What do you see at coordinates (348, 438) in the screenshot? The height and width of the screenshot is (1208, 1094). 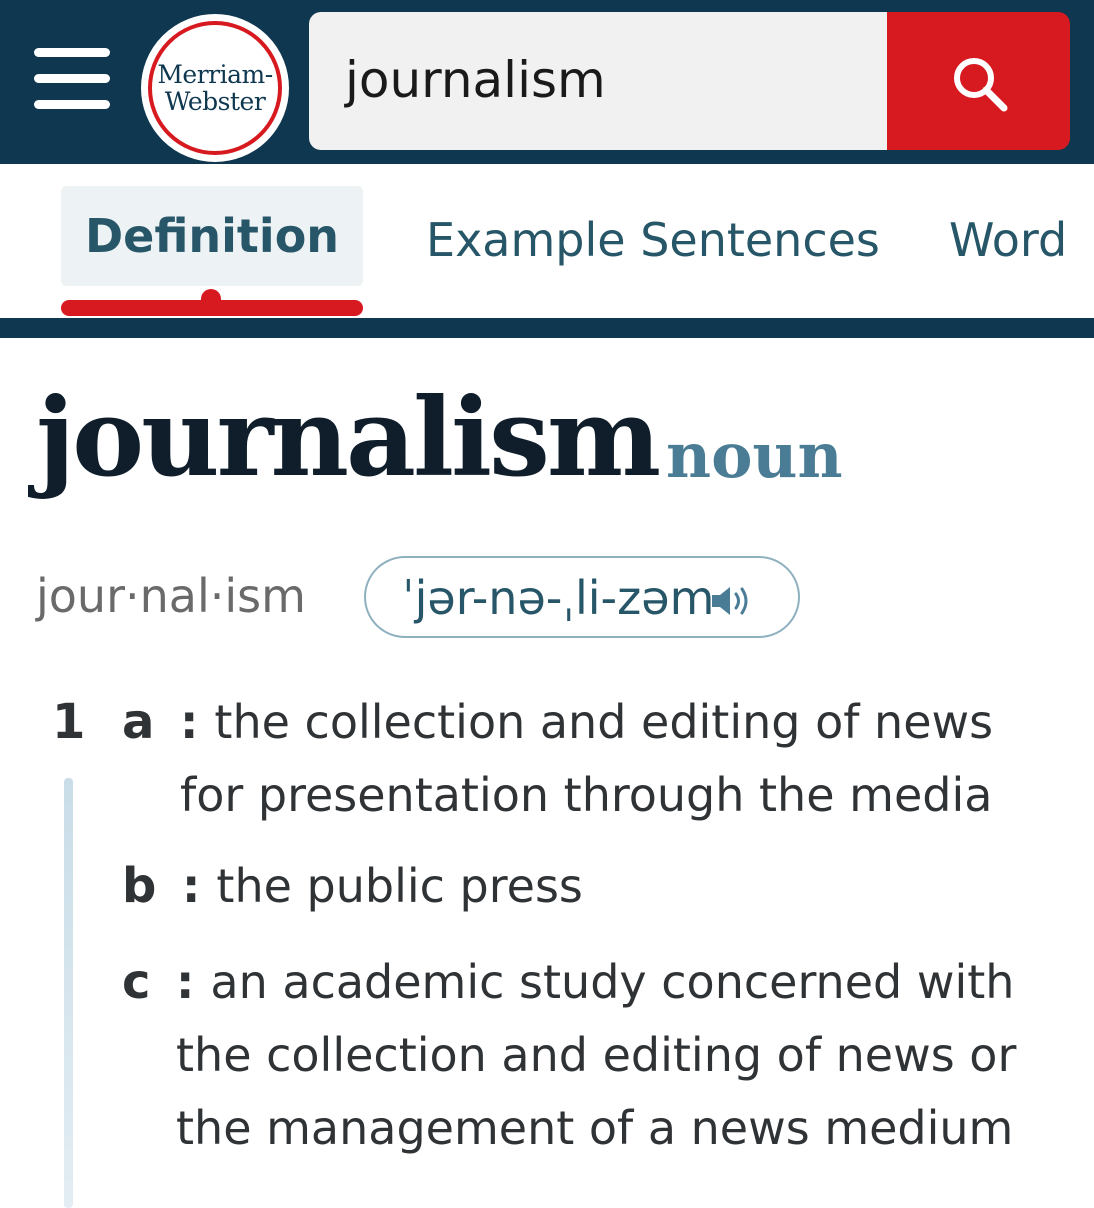 I see `headword: journalism` at bounding box center [348, 438].